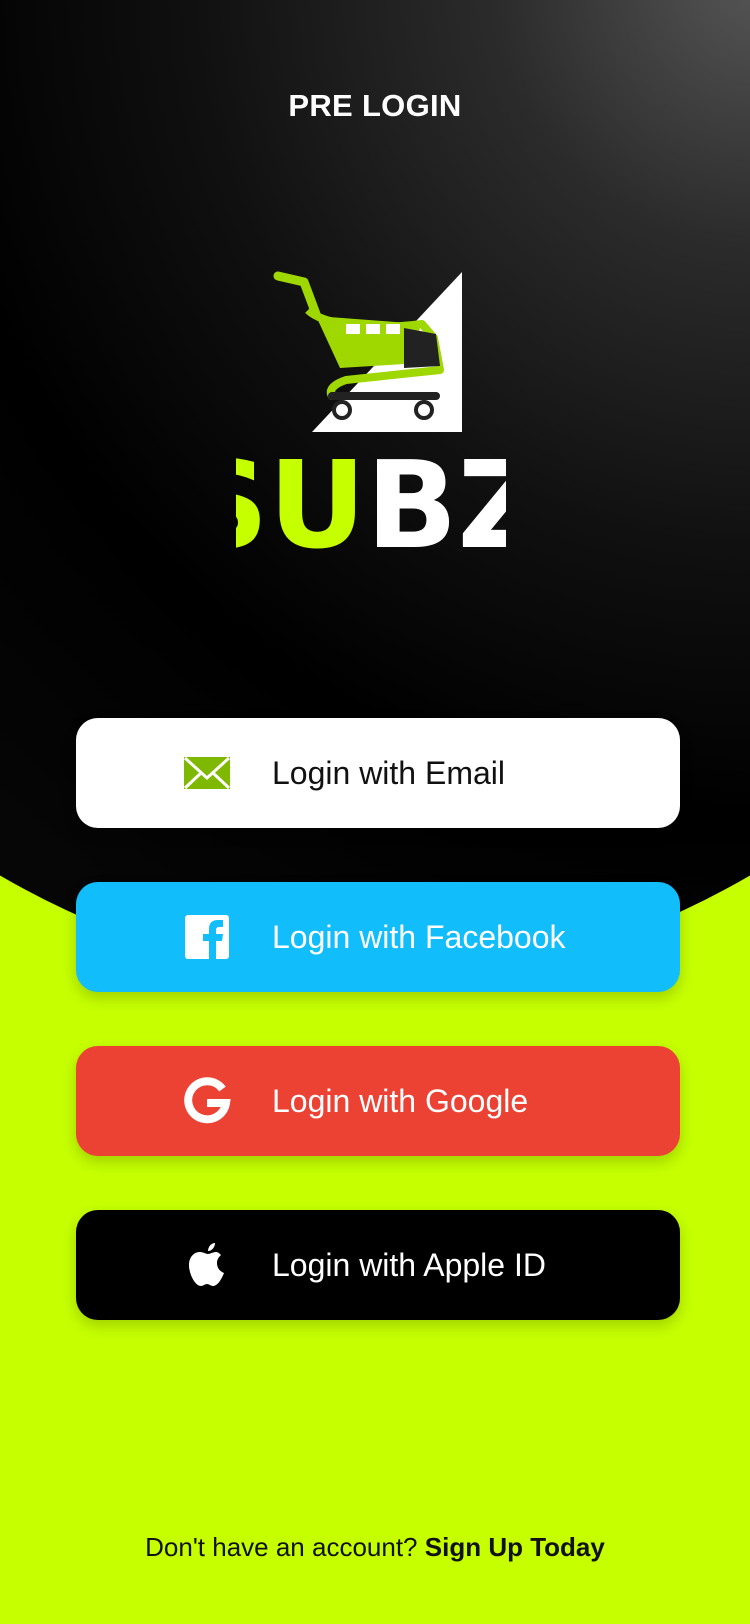  I want to click on login-facebook-label: Login with Facebook, so click(419, 937).